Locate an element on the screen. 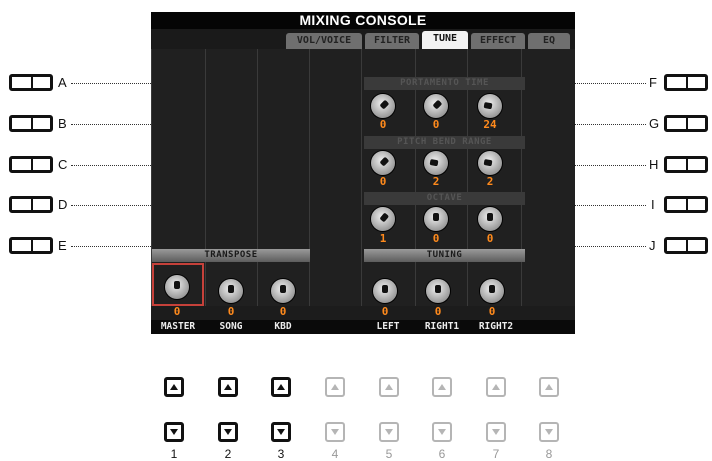  button-e is located at coordinates (31, 245).